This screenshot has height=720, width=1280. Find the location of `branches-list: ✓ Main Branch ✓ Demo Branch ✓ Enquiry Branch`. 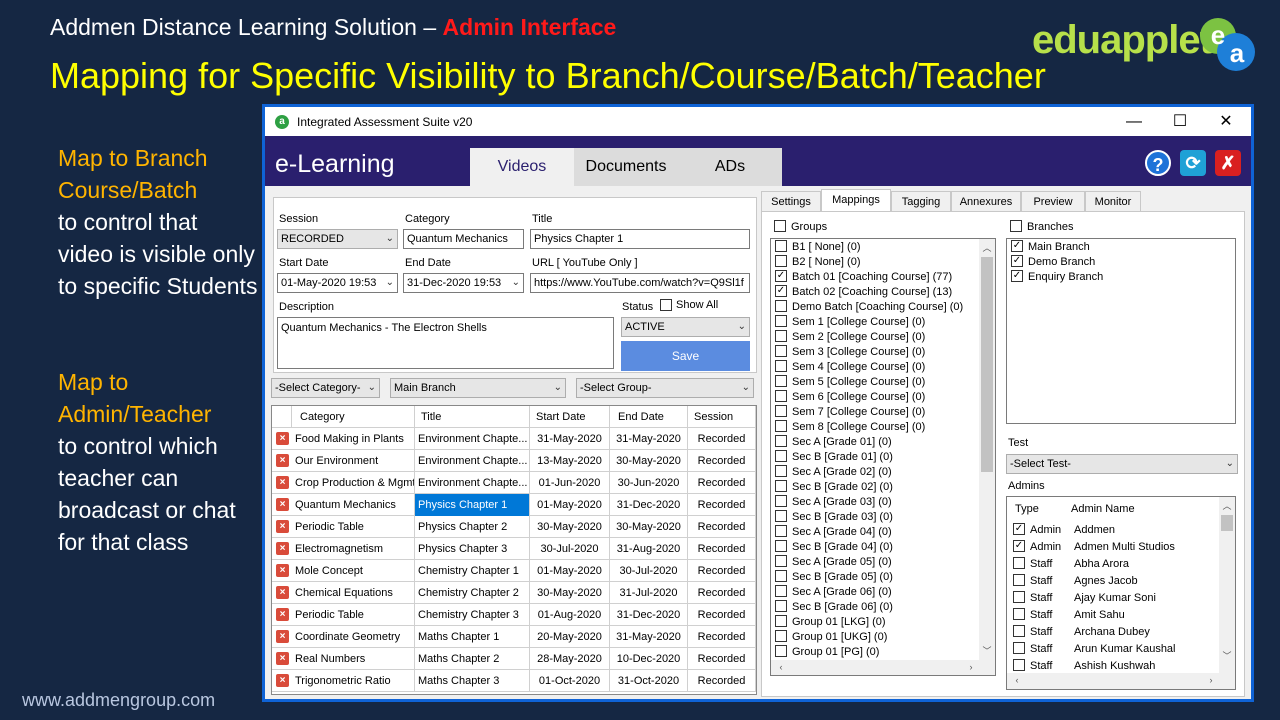

branches-list: ✓ Main Branch ✓ Demo Branch ✓ Enquiry Branch is located at coordinates (1121, 331).